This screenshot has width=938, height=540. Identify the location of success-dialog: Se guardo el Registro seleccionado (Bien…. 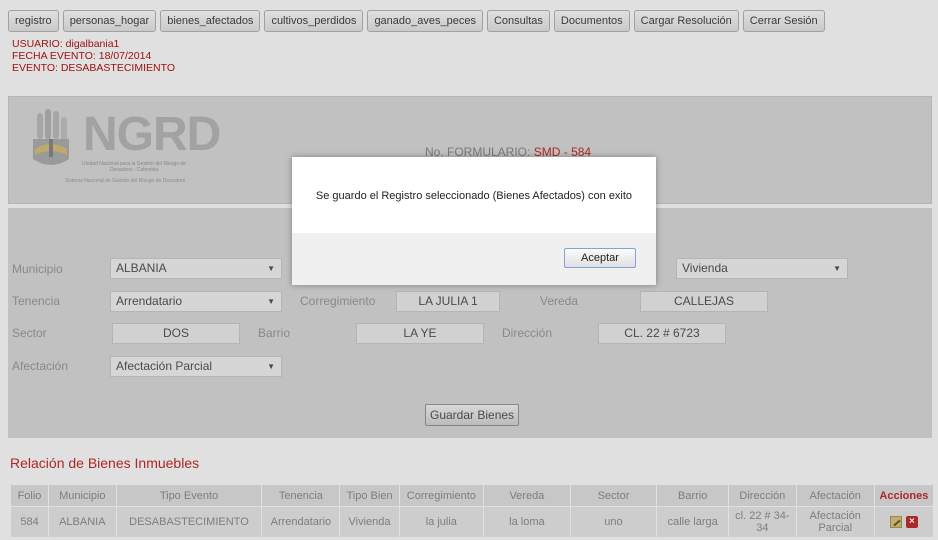
(474, 221).